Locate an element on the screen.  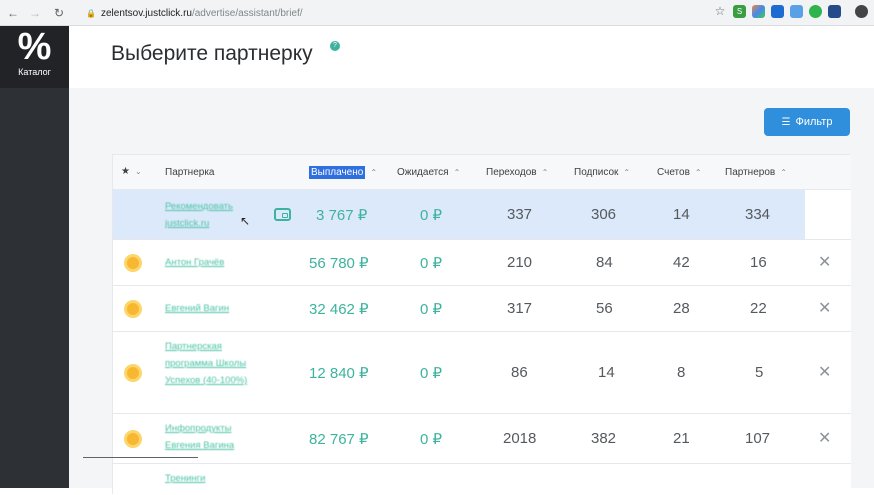
page-header: Выберите партнерку ? is located at coordinates (471, 57).